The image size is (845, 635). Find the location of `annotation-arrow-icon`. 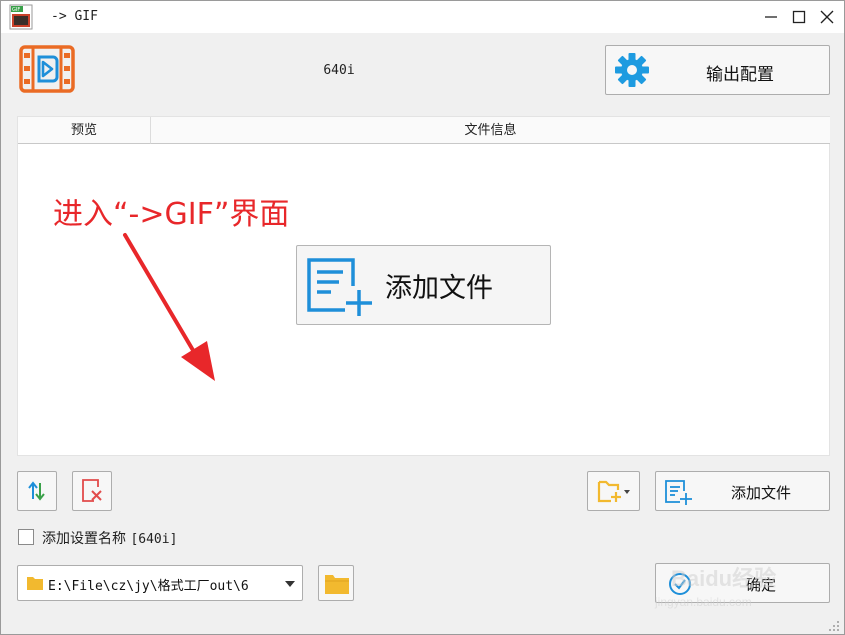

annotation-arrow-icon is located at coordinates (169, 307).